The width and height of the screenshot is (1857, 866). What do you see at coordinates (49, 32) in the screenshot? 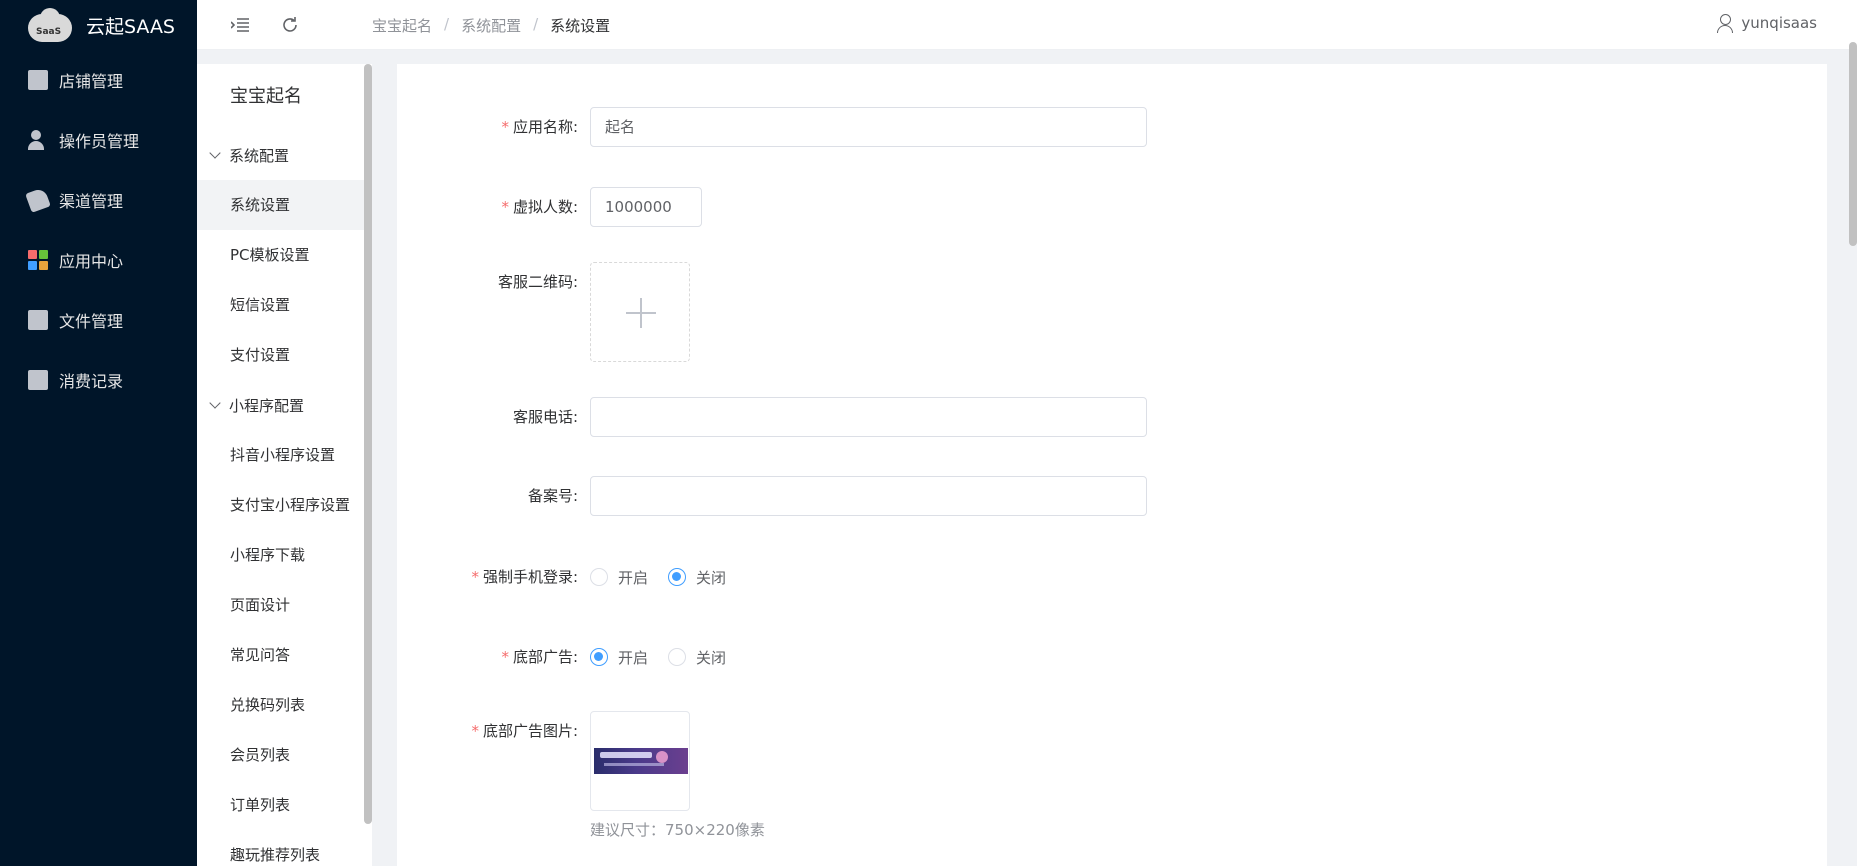
I see `logo-text: SaaS` at bounding box center [49, 32].